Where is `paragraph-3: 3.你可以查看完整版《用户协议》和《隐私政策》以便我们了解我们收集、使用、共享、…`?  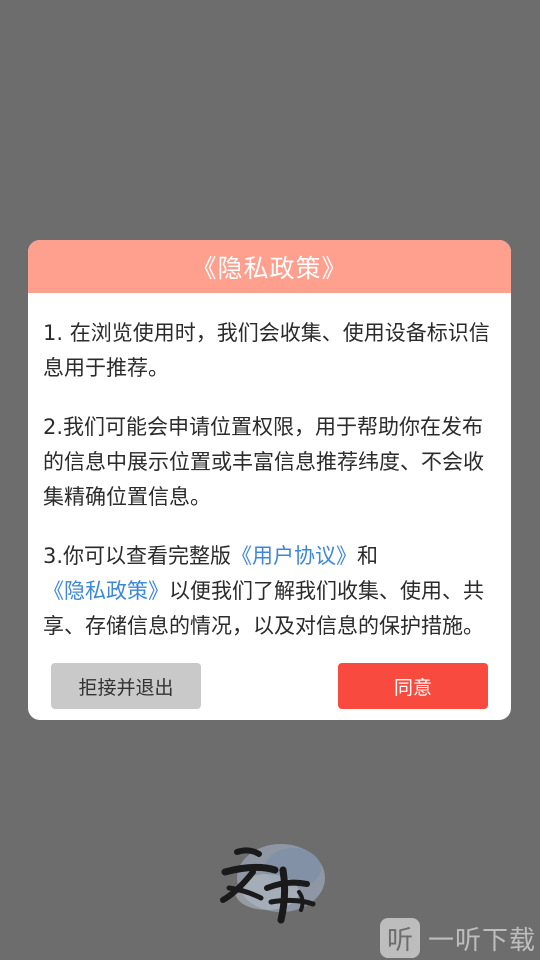 paragraph-3: 3.你可以查看完整版《用户协议》和《隐私政策》以便我们了解我们收集、使用、共享、… is located at coordinates (271, 587).